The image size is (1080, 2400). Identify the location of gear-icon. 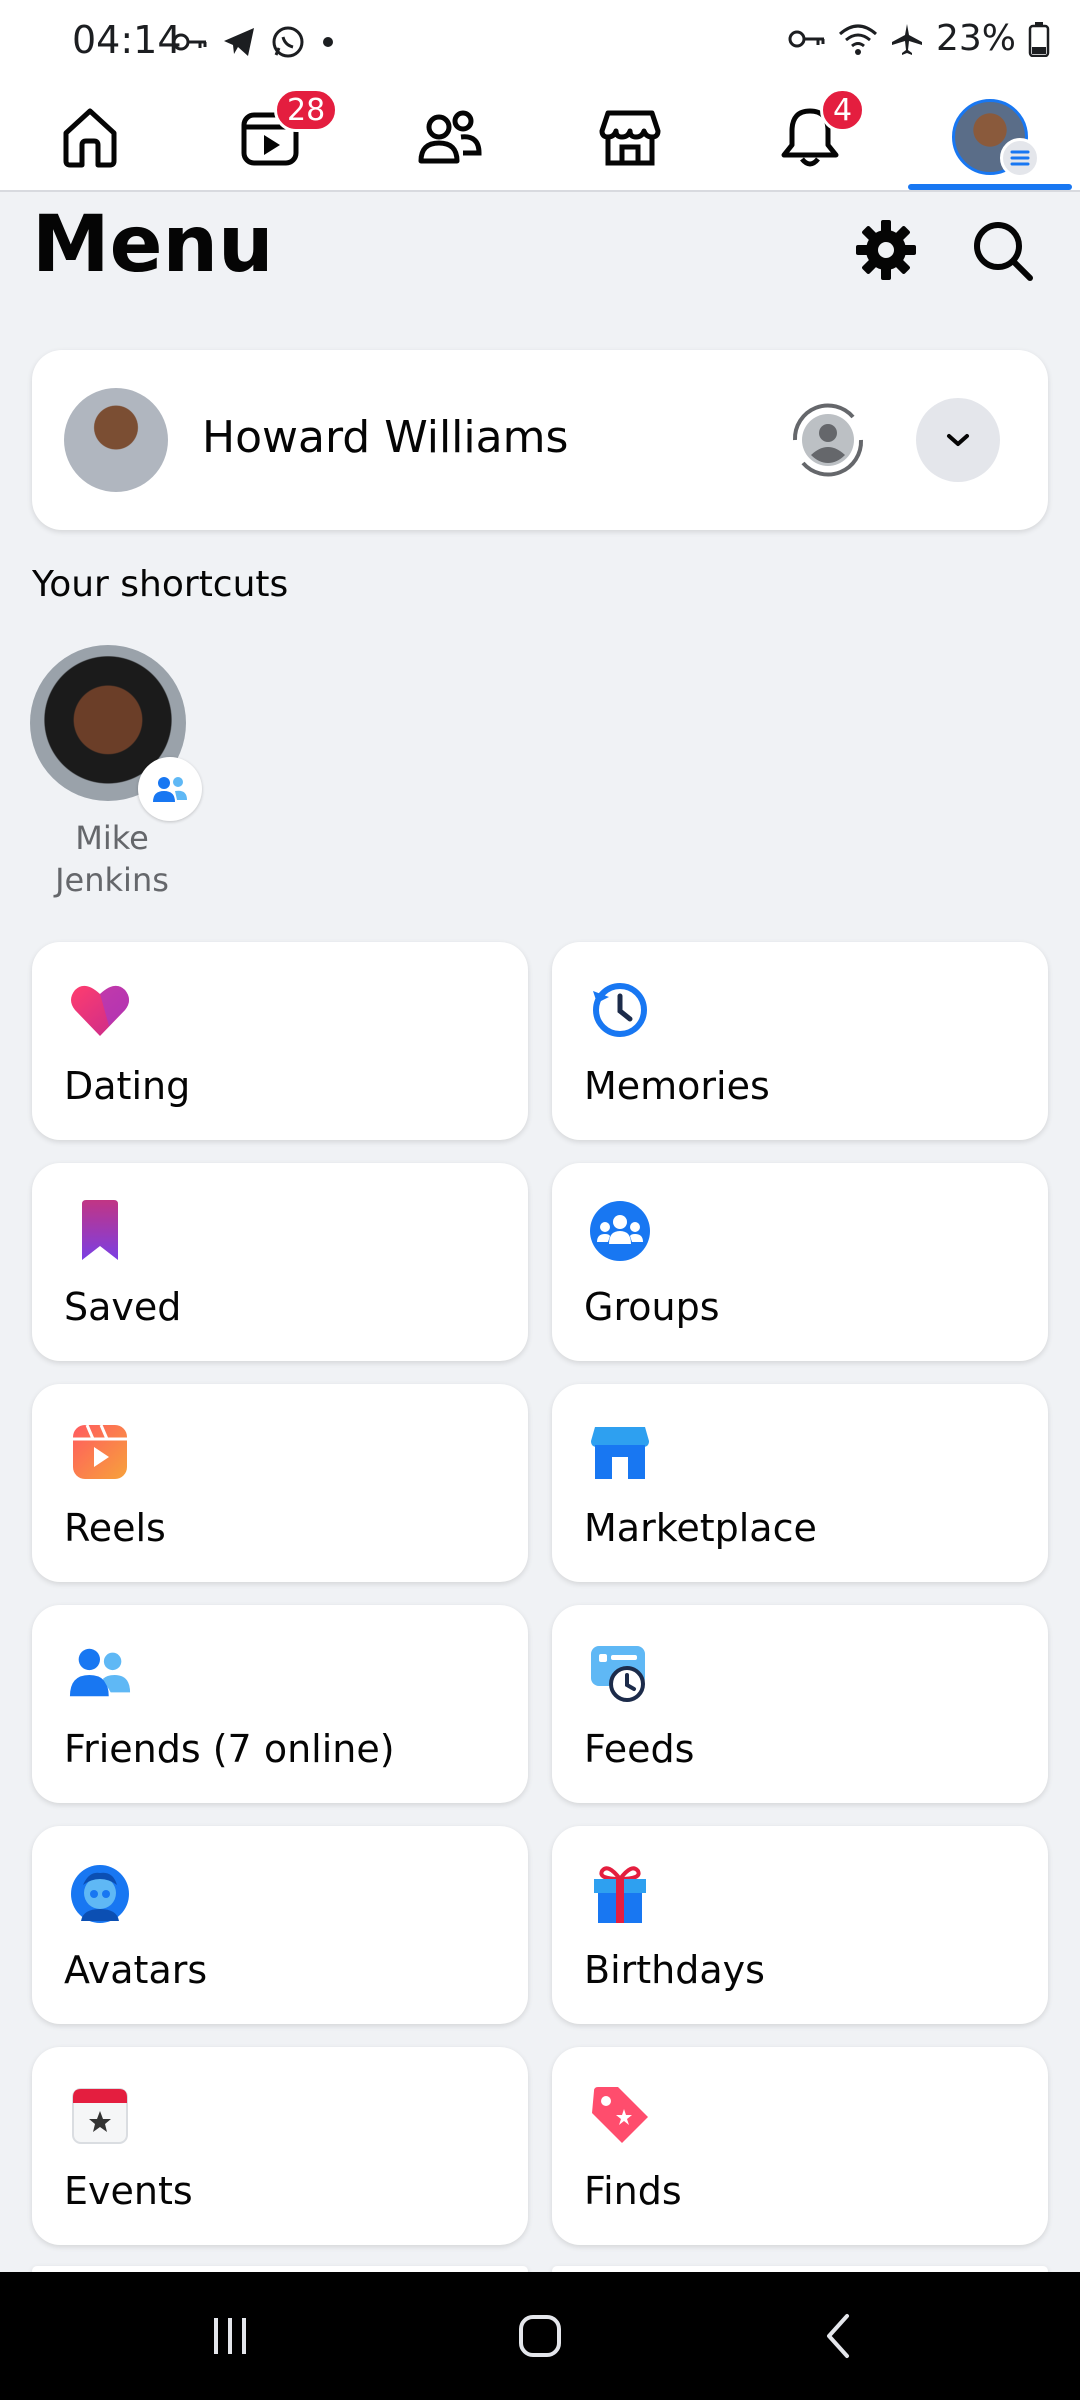
(886, 250).